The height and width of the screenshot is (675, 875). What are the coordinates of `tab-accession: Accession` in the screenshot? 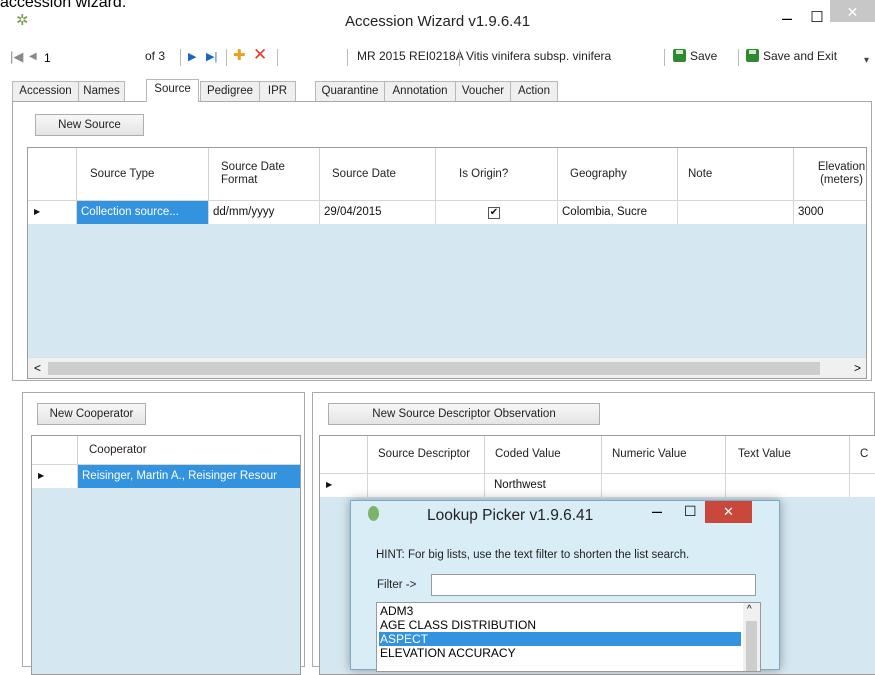 It's located at (45, 91).